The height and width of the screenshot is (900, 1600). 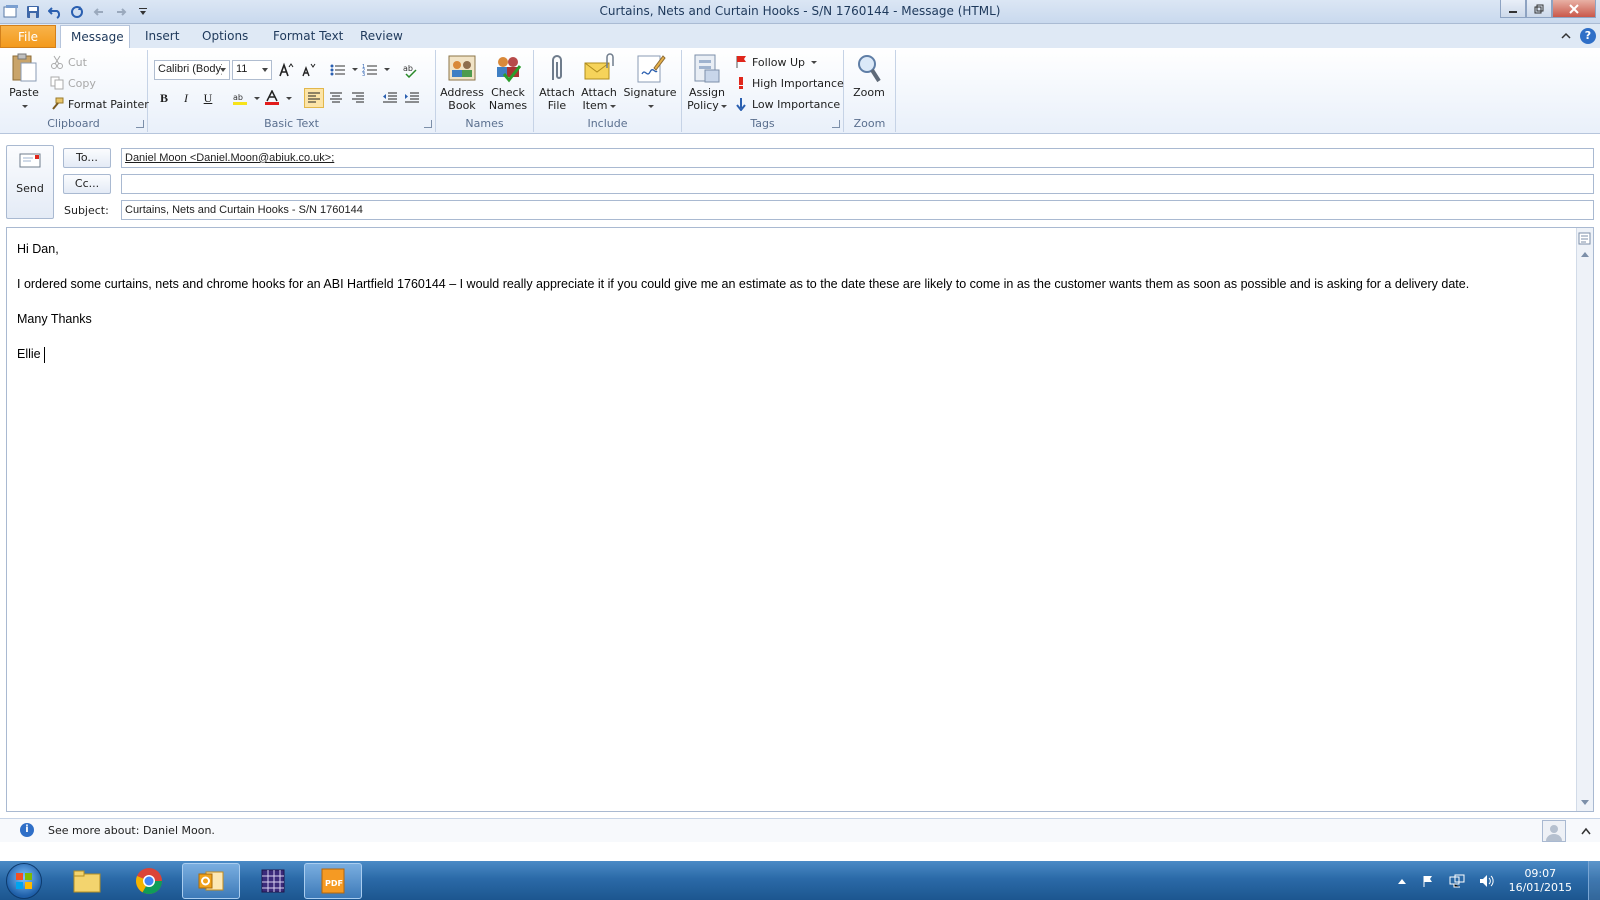 What do you see at coordinates (857, 184) in the screenshot?
I see `cc-field` at bounding box center [857, 184].